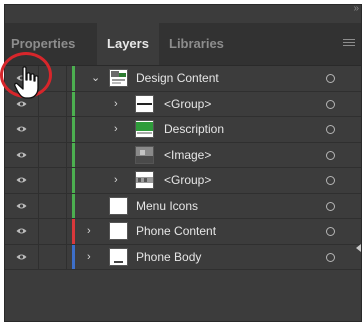 The height and width of the screenshot is (326, 364). I want to click on chevron-down-icon: ⌄, so click(96, 78).